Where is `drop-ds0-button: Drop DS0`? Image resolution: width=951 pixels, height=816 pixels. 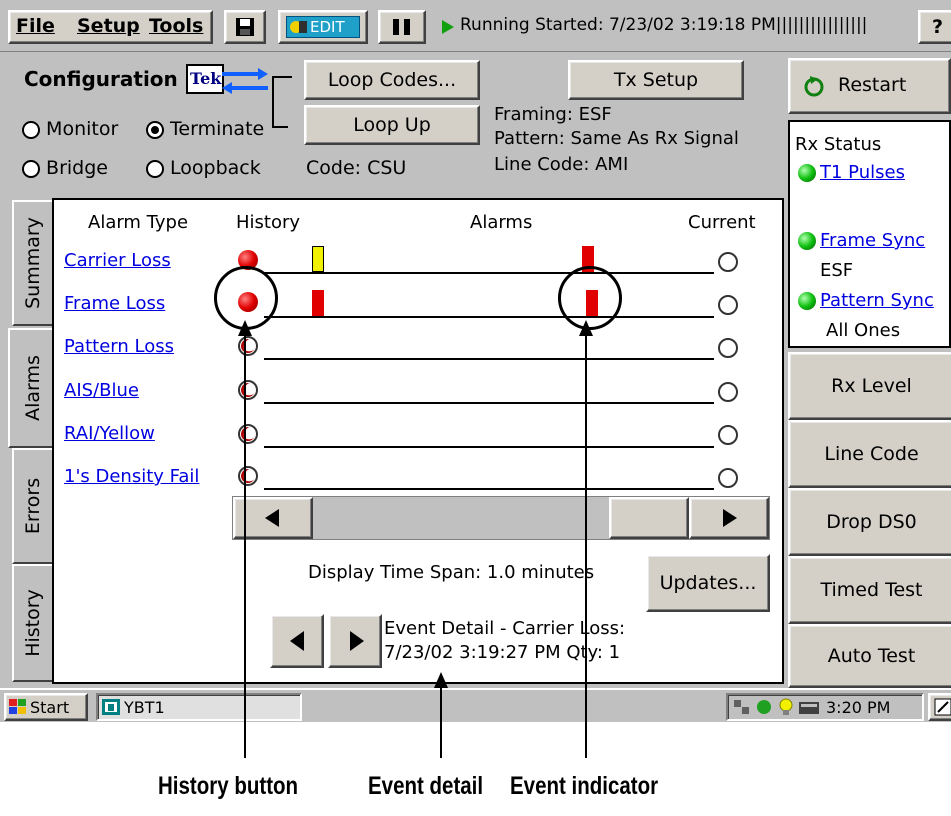 drop-ds0-button: Drop DS0 is located at coordinates (869, 522).